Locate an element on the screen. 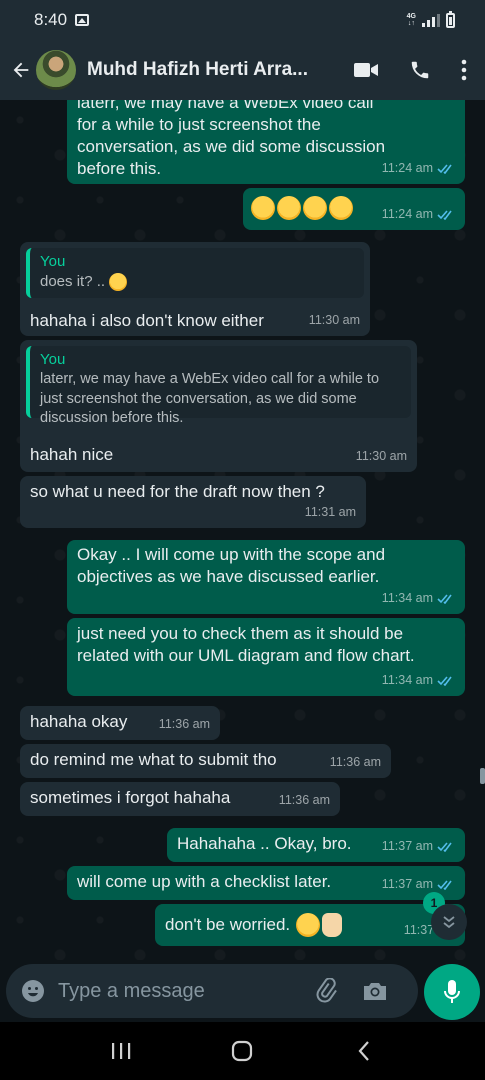 The image size is (485, 1080). message-text: Hahahaha .. Okay, bro. is located at coordinates (264, 843).